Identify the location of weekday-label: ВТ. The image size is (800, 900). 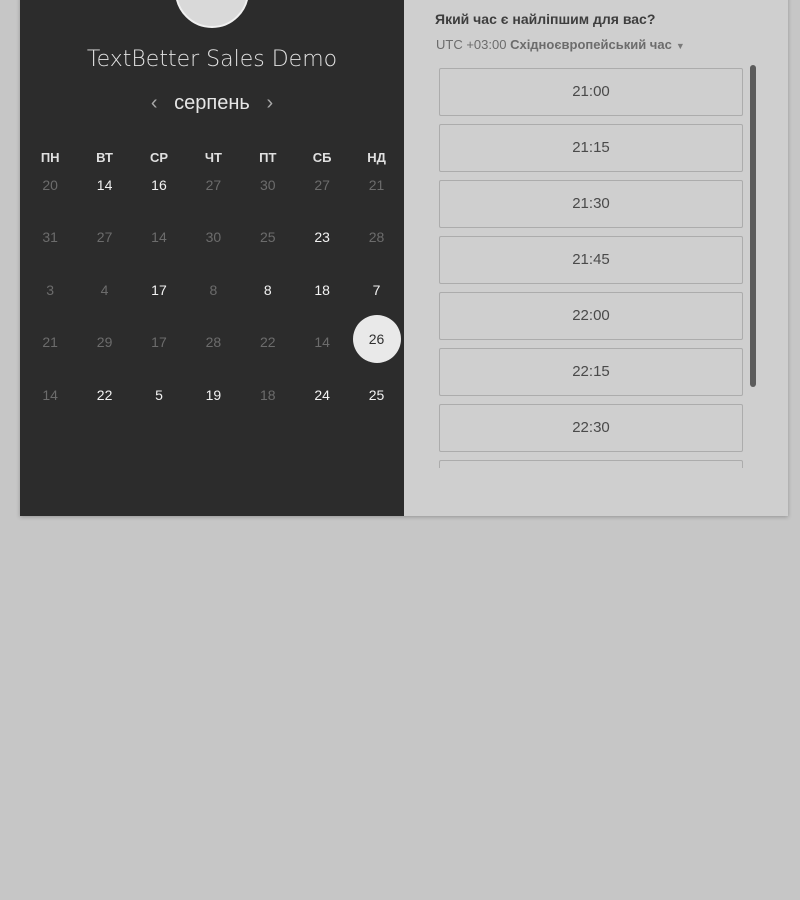
(104, 157).